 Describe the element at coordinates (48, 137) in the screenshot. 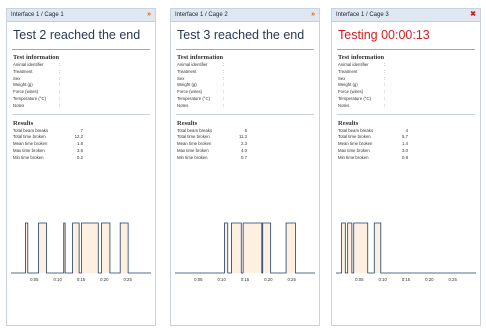

I see `result-row: Total time broken 12.2` at that location.